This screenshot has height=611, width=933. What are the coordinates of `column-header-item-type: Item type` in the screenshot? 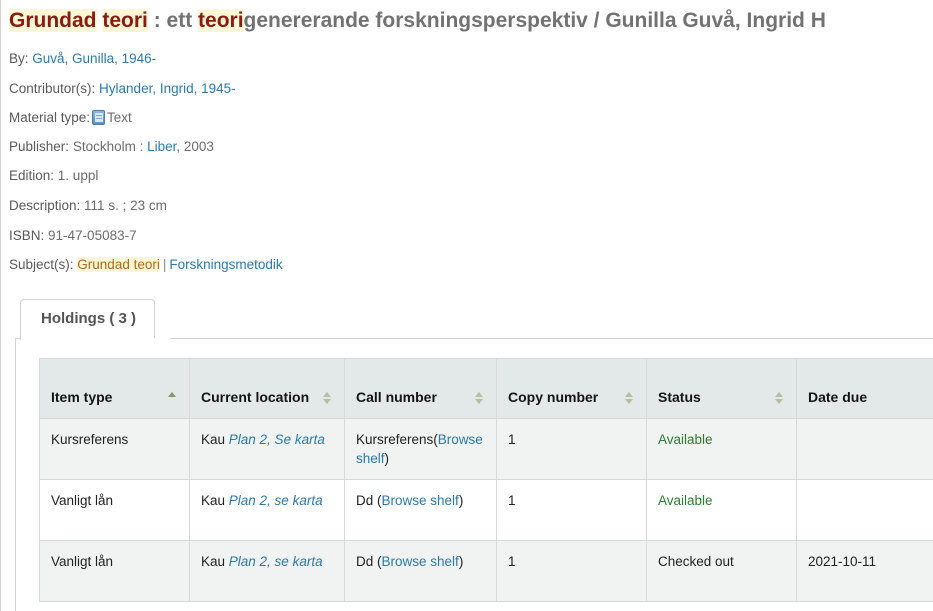 It's located at (114, 388).